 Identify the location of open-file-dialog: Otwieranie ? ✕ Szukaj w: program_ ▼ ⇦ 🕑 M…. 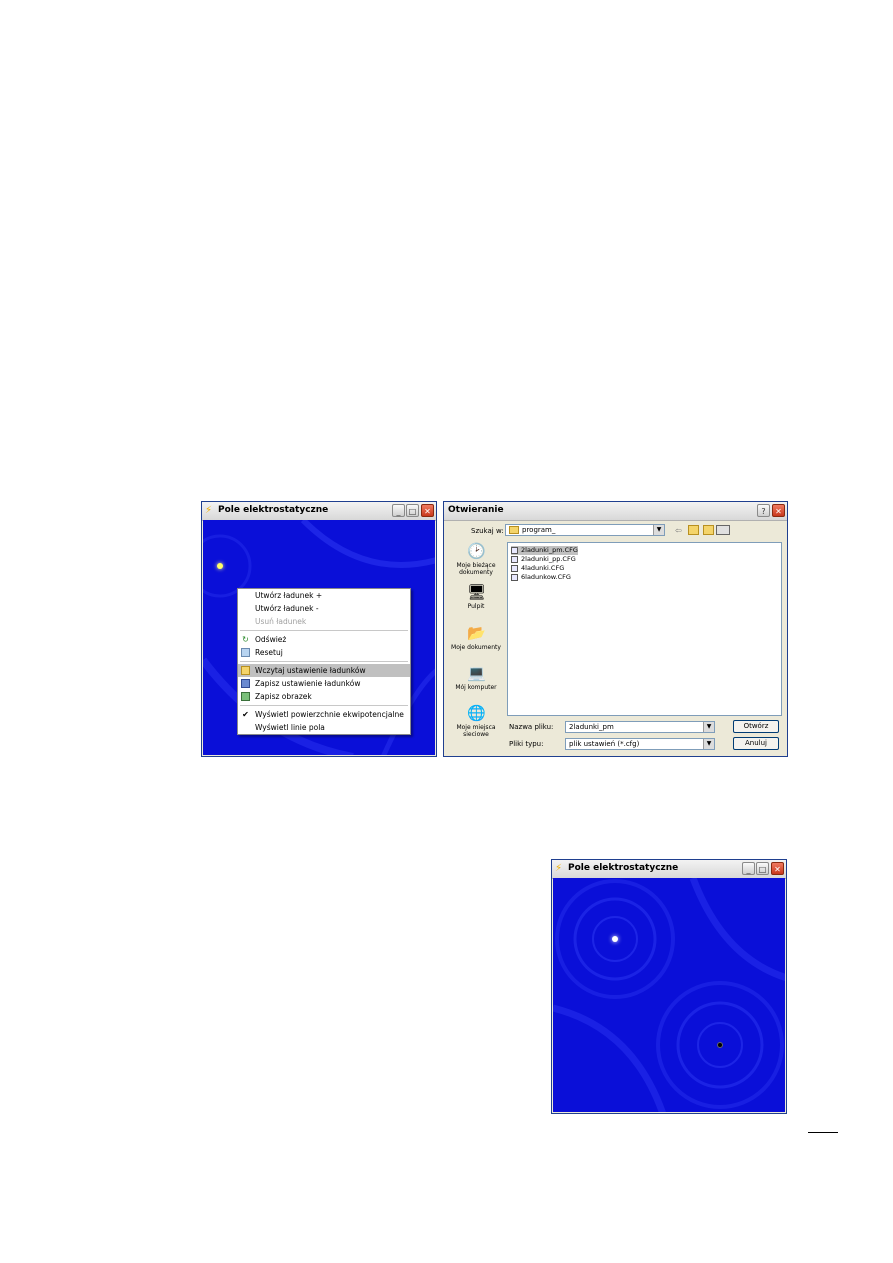
(615, 629).